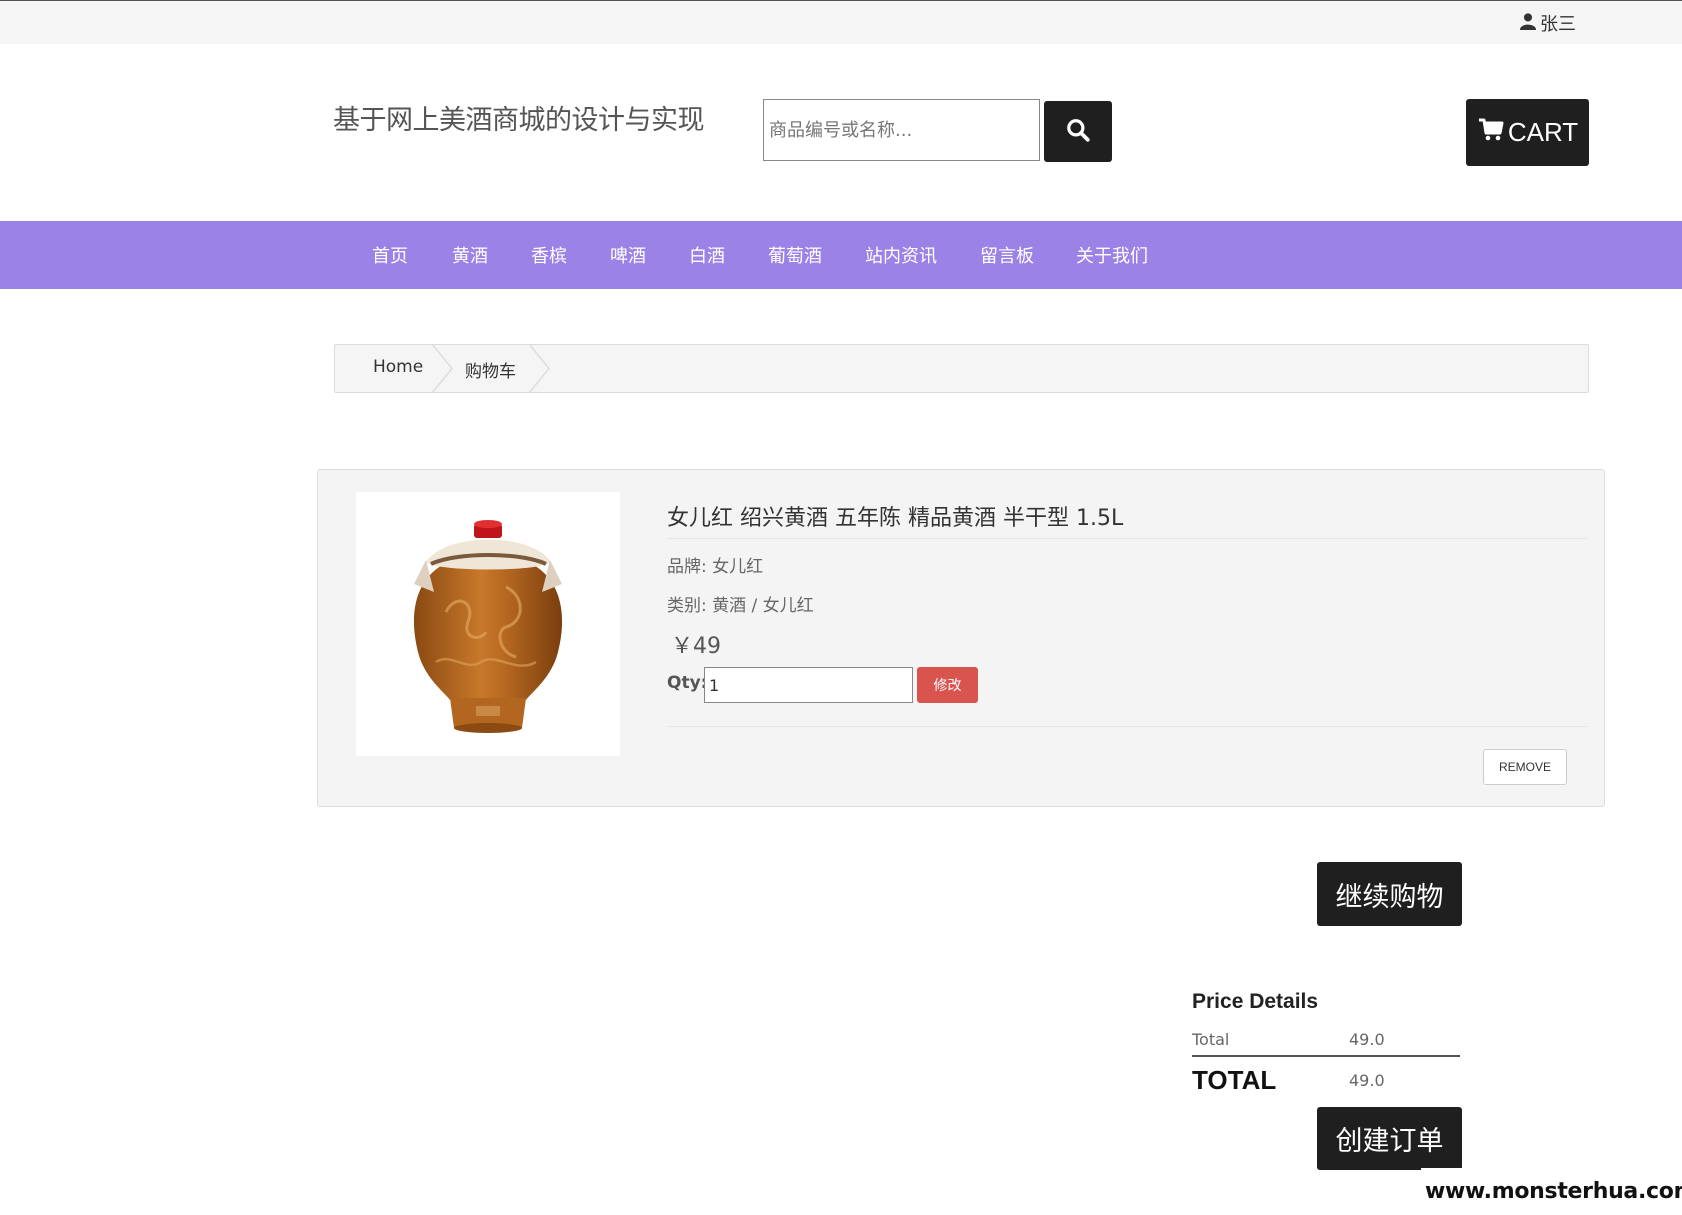  What do you see at coordinates (795, 255) in the screenshot?
I see `nav-item-wine: 葡萄酒` at bounding box center [795, 255].